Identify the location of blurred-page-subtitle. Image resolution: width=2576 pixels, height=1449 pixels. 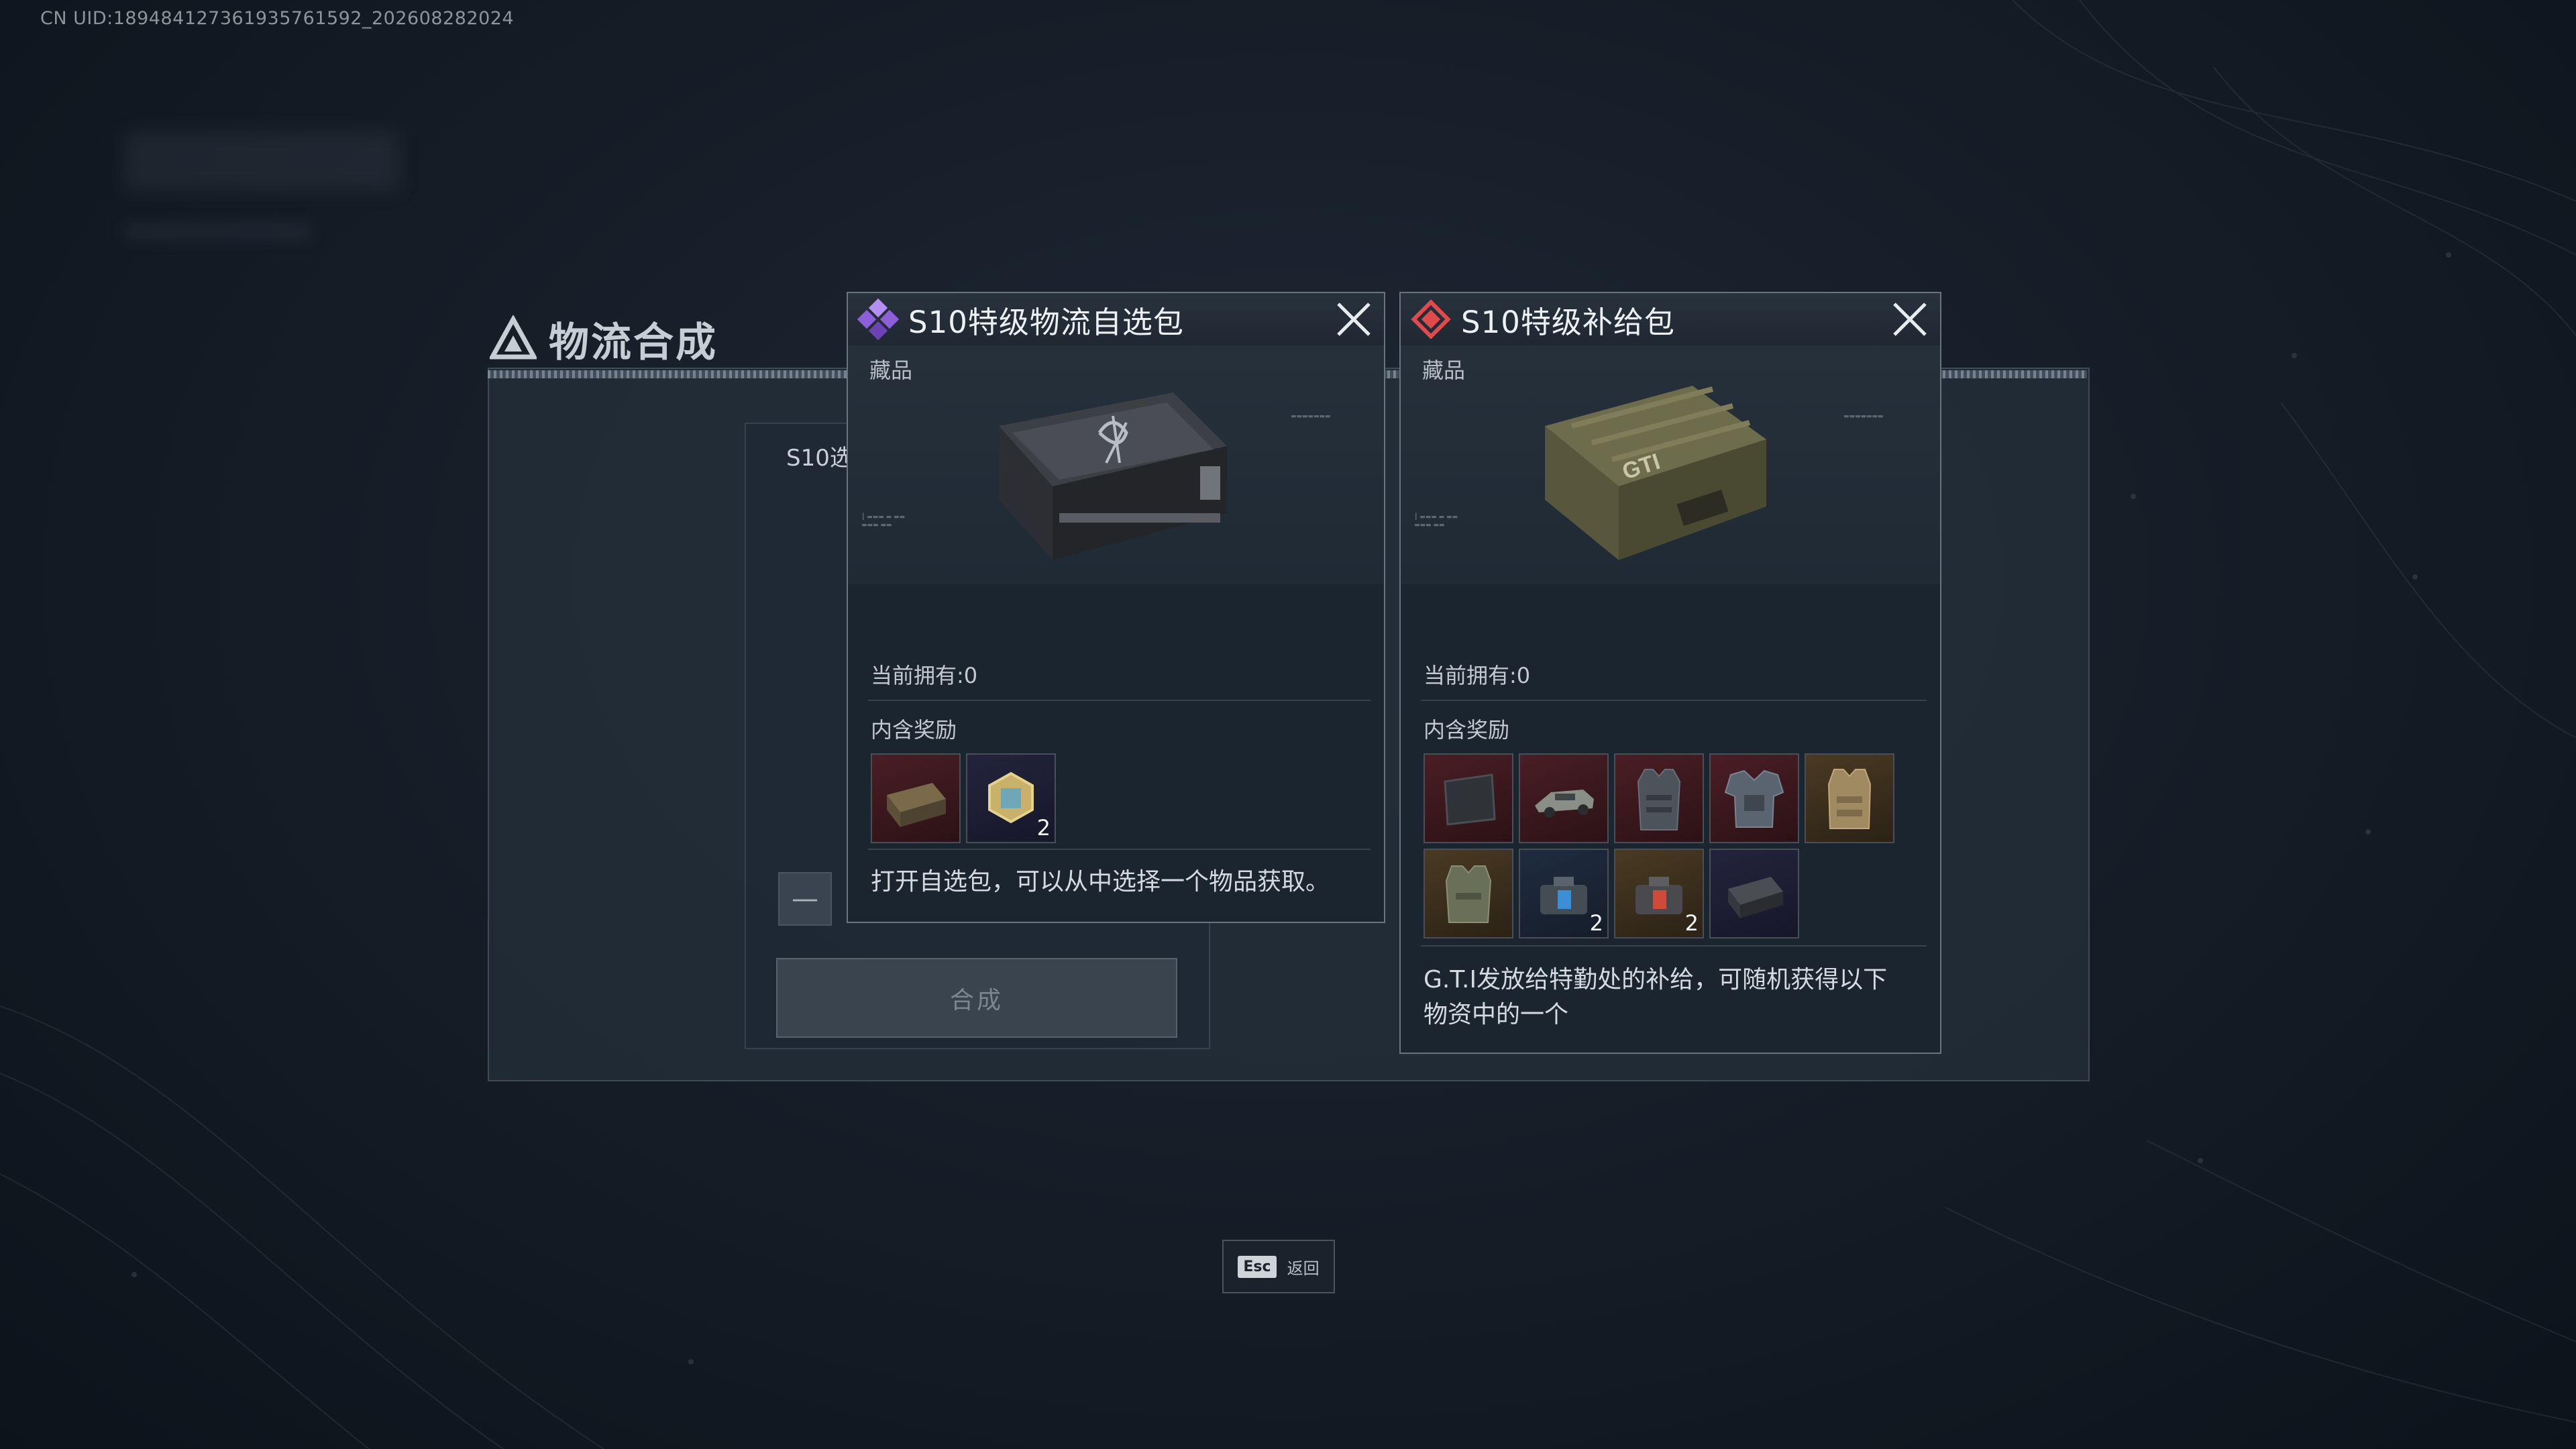
(218, 231).